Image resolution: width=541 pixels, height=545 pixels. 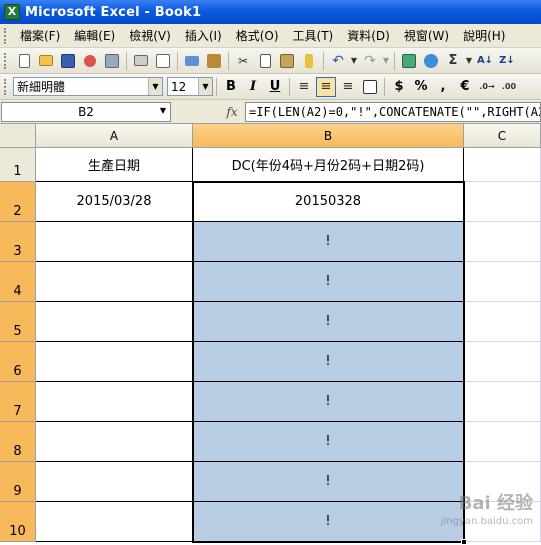 What do you see at coordinates (487, 87) in the screenshot?
I see `increase-decimal-icon: .0→` at bounding box center [487, 87].